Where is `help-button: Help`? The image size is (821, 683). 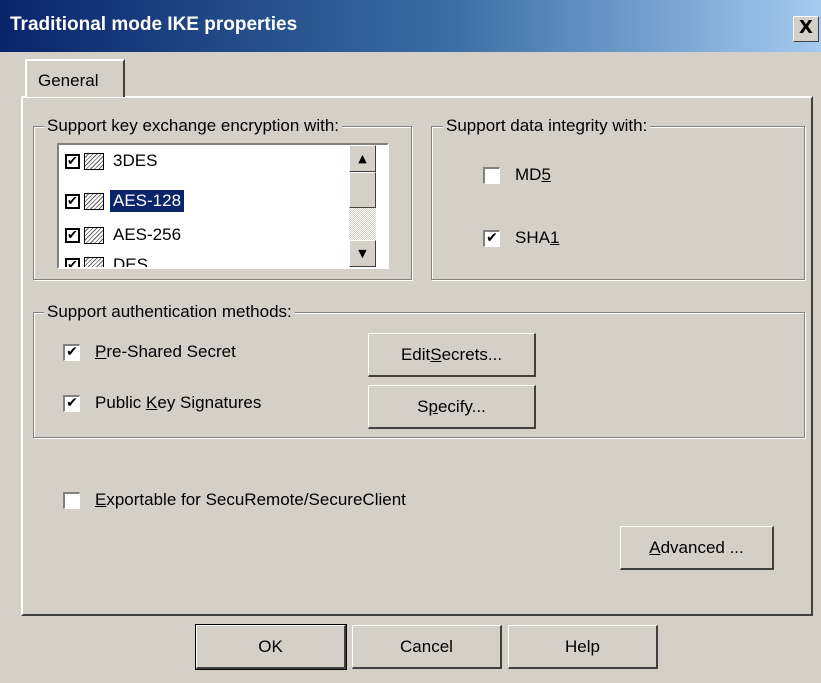 help-button: Help is located at coordinates (583, 647).